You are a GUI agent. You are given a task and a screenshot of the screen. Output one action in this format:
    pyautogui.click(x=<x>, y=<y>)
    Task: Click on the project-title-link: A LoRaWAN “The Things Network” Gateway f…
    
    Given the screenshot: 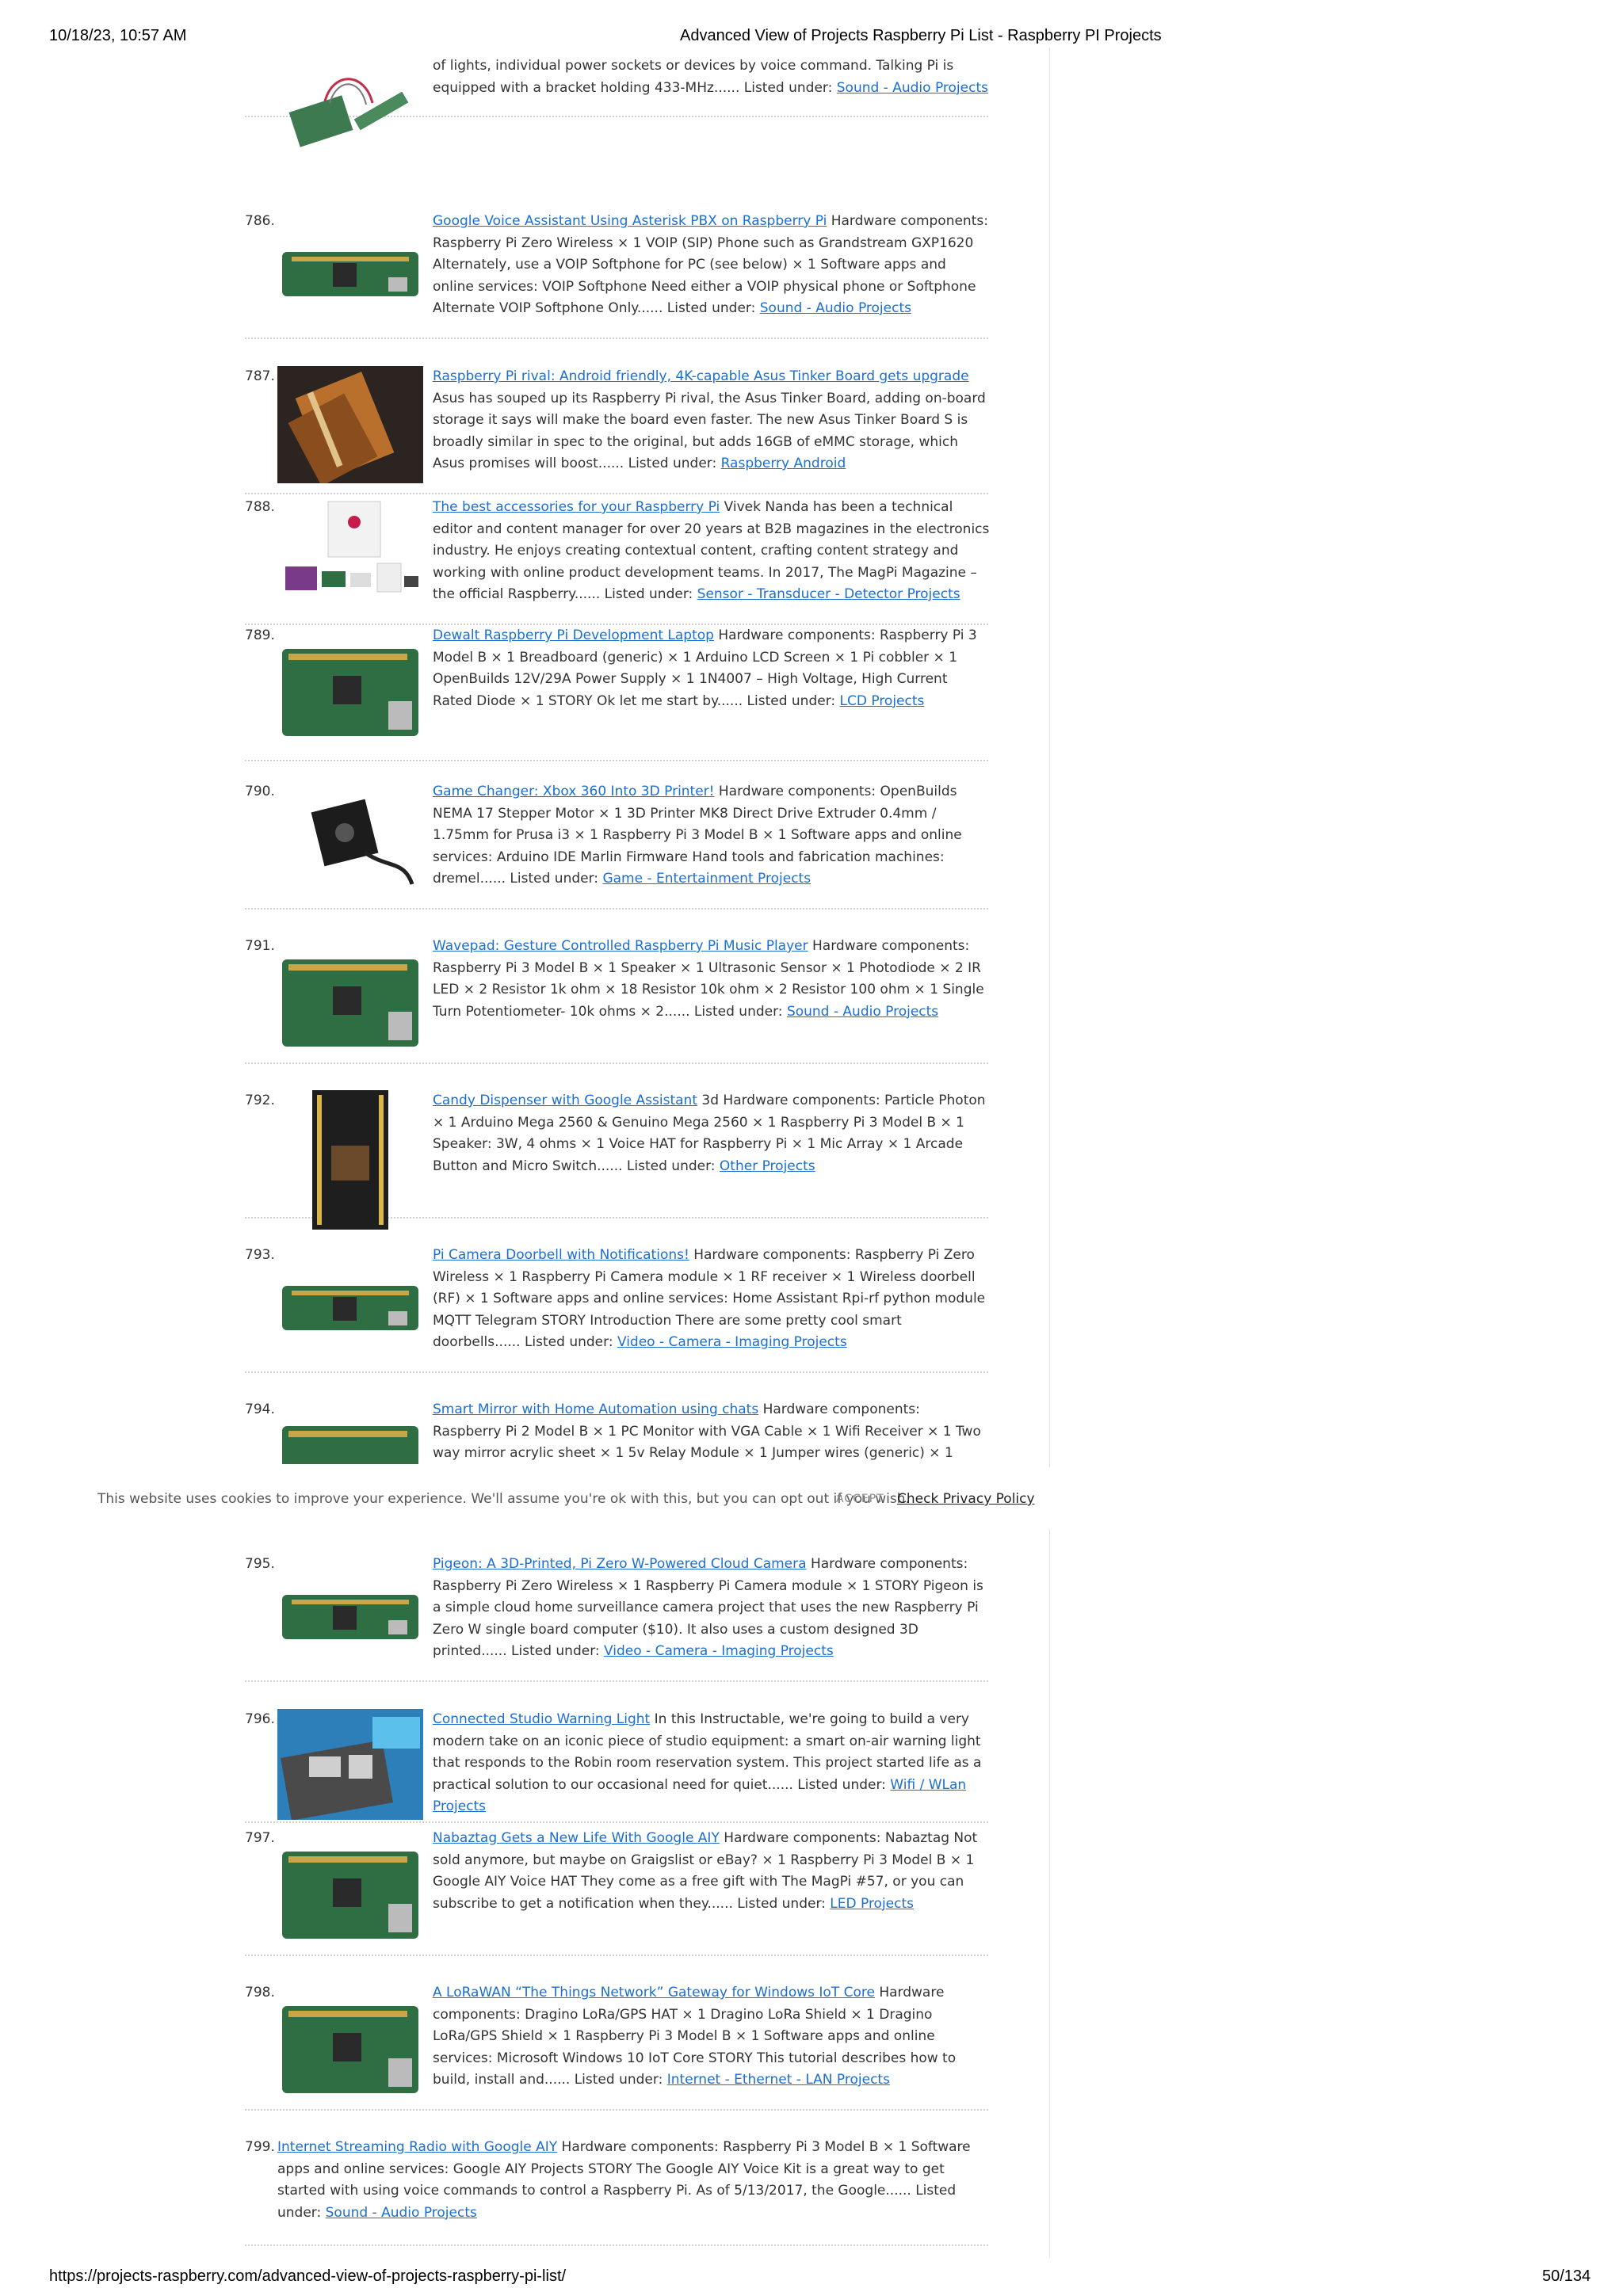 What is the action you would take?
    pyautogui.click(x=654, y=1992)
    